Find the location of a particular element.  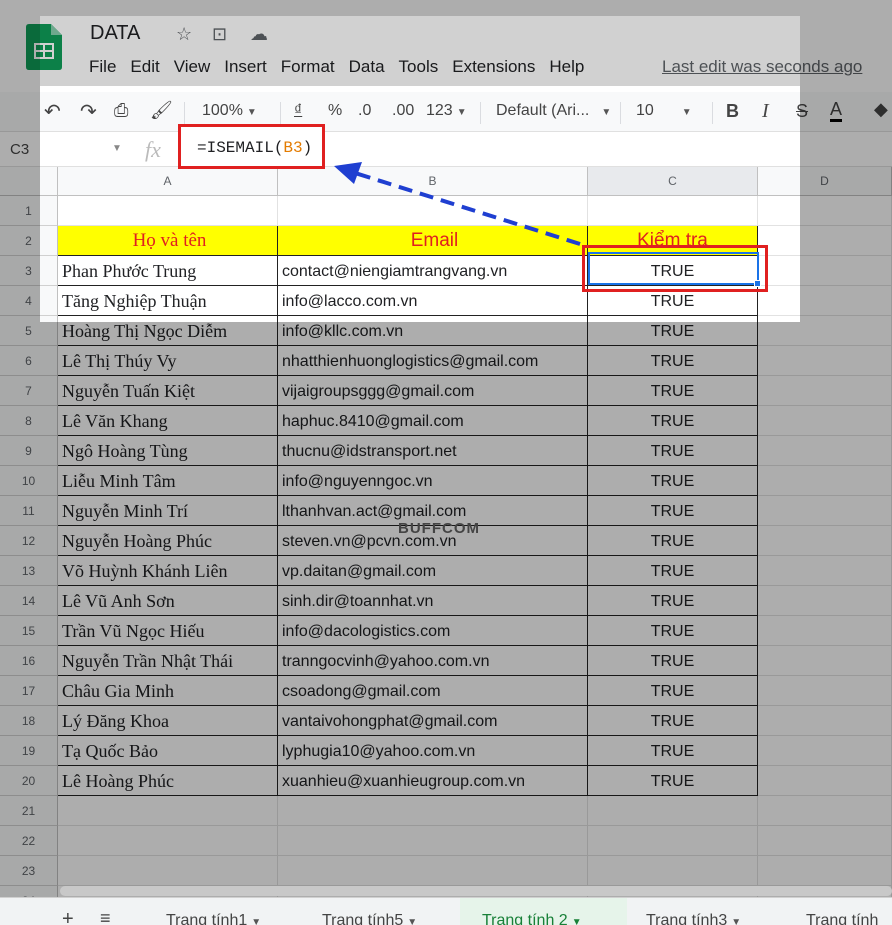

sheet-tab-5: Trang tính5 ▼ is located at coordinates (369, 918).